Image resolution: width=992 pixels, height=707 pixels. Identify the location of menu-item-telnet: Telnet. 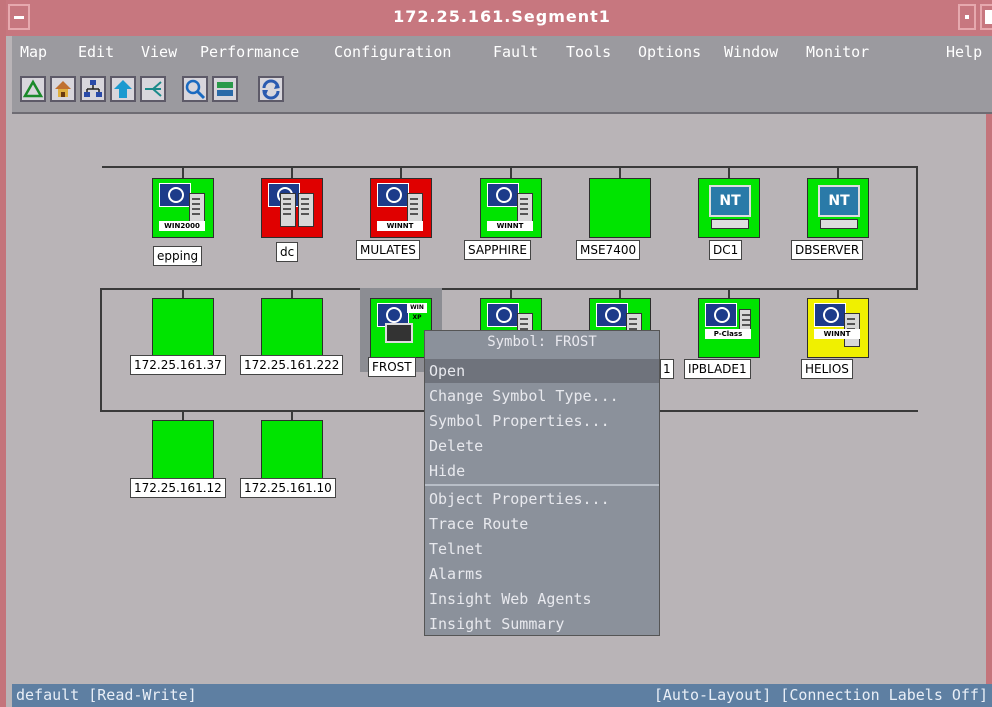
(542, 549).